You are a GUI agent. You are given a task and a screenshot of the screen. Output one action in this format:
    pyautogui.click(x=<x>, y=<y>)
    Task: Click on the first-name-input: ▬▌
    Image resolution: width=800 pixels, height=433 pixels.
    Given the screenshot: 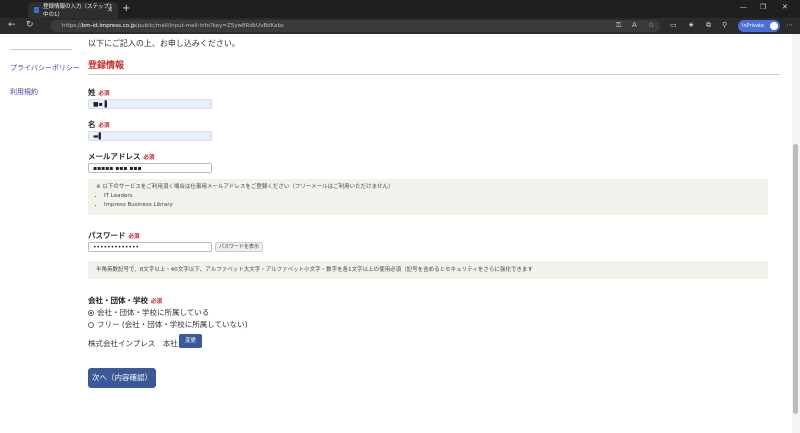 What is the action you would take?
    pyautogui.click(x=150, y=136)
    